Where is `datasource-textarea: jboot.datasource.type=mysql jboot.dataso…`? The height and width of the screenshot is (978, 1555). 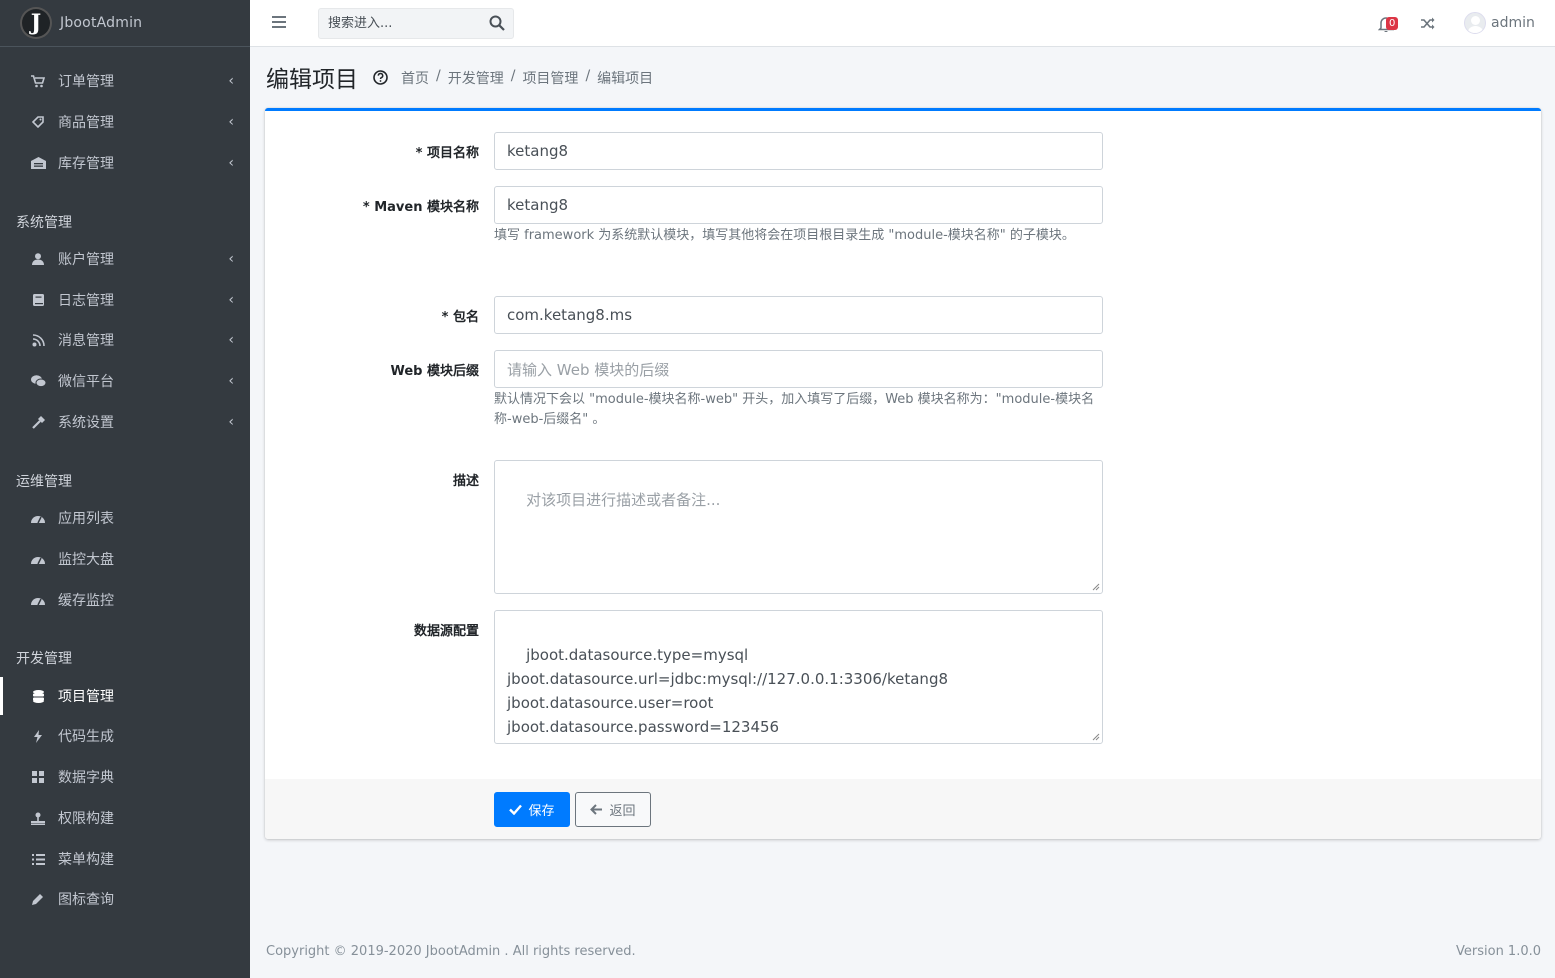
datasource-textarea: jboot.datasource.type=mysql jboot.dataso… is located at coordinates (798, 677).